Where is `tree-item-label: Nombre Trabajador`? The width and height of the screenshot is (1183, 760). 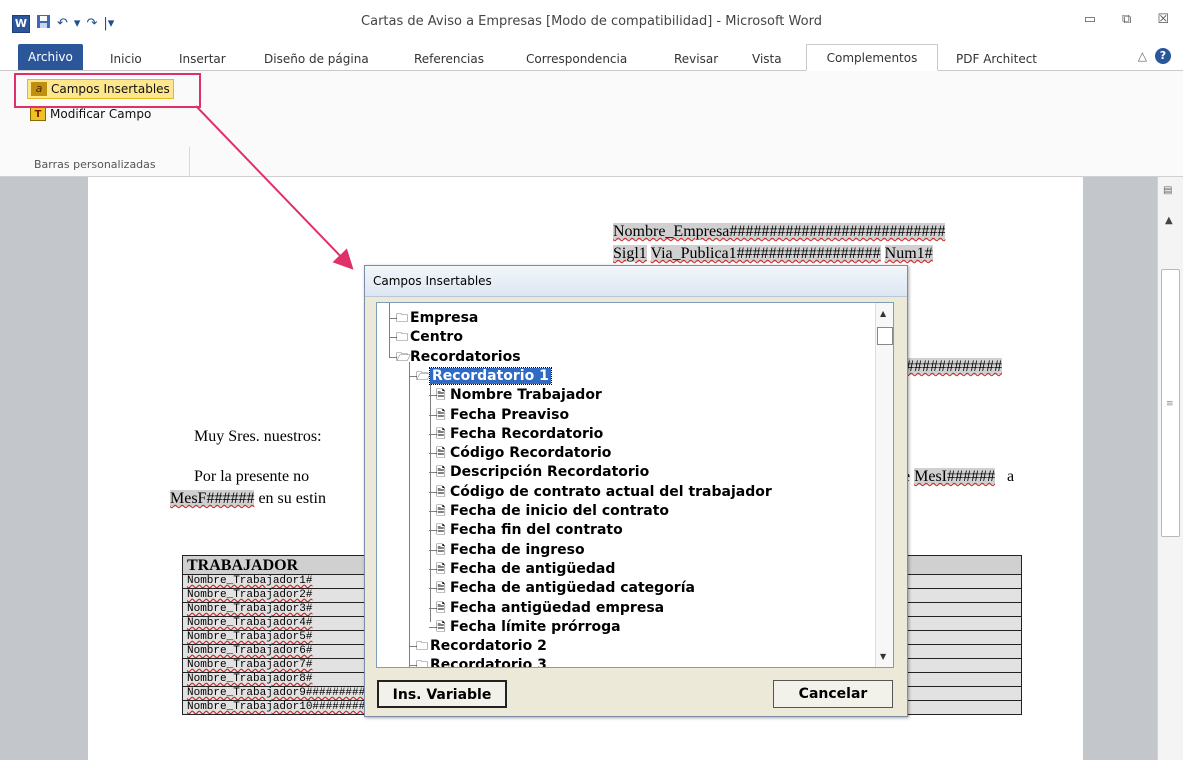
tree-item-label: Nombre Trabajador is located at coordinates (526, 395).